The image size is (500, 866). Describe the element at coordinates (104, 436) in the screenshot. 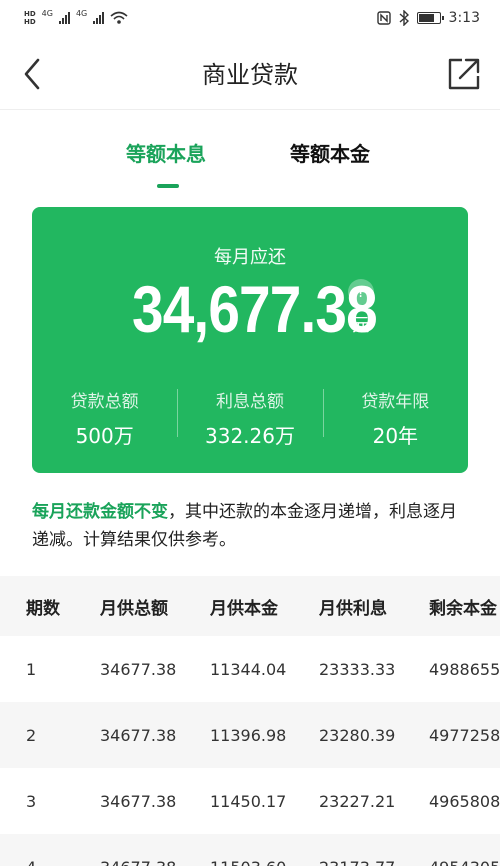

I see `stat-value: 500万` at that location.